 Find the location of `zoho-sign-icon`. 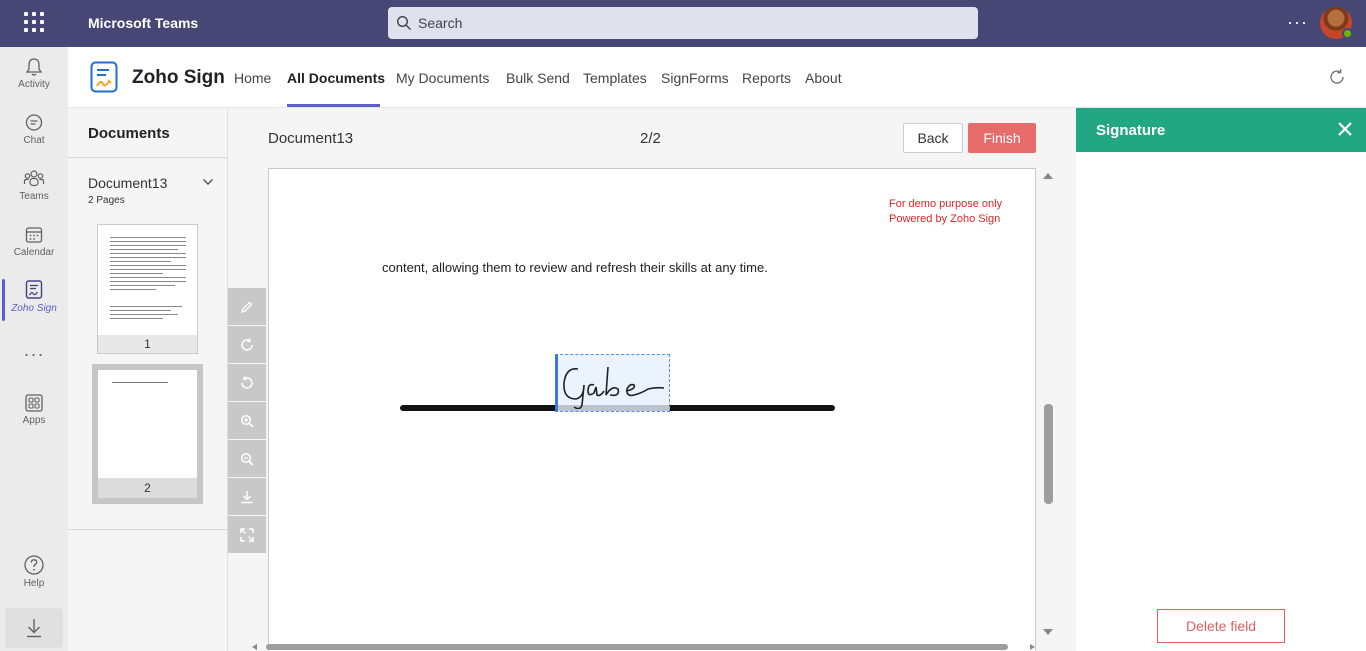

zoho-sign-icon is located at coordinates (34, 289).